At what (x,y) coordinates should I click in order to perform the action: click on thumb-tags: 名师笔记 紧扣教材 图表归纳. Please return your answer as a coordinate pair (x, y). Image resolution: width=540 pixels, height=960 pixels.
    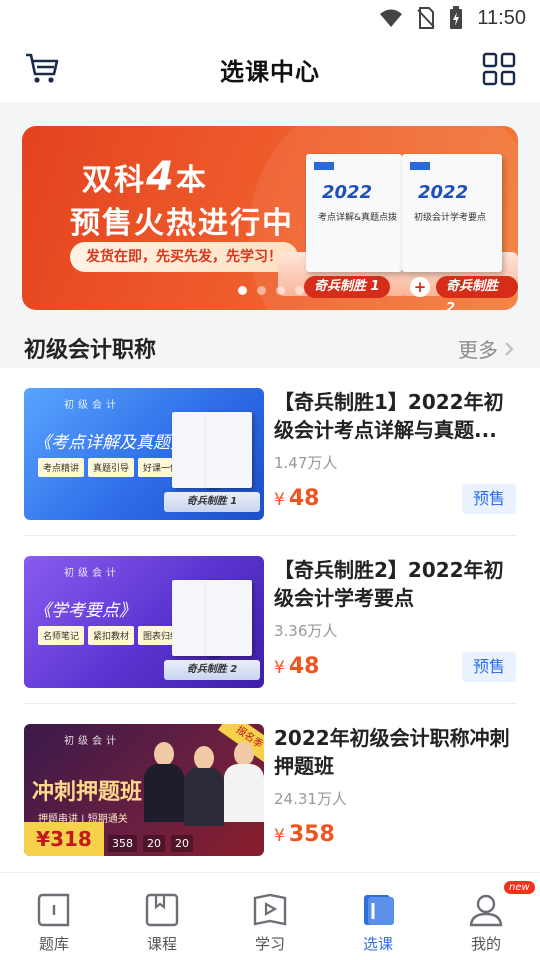
    Looking at the image, I should click on (111, 635).